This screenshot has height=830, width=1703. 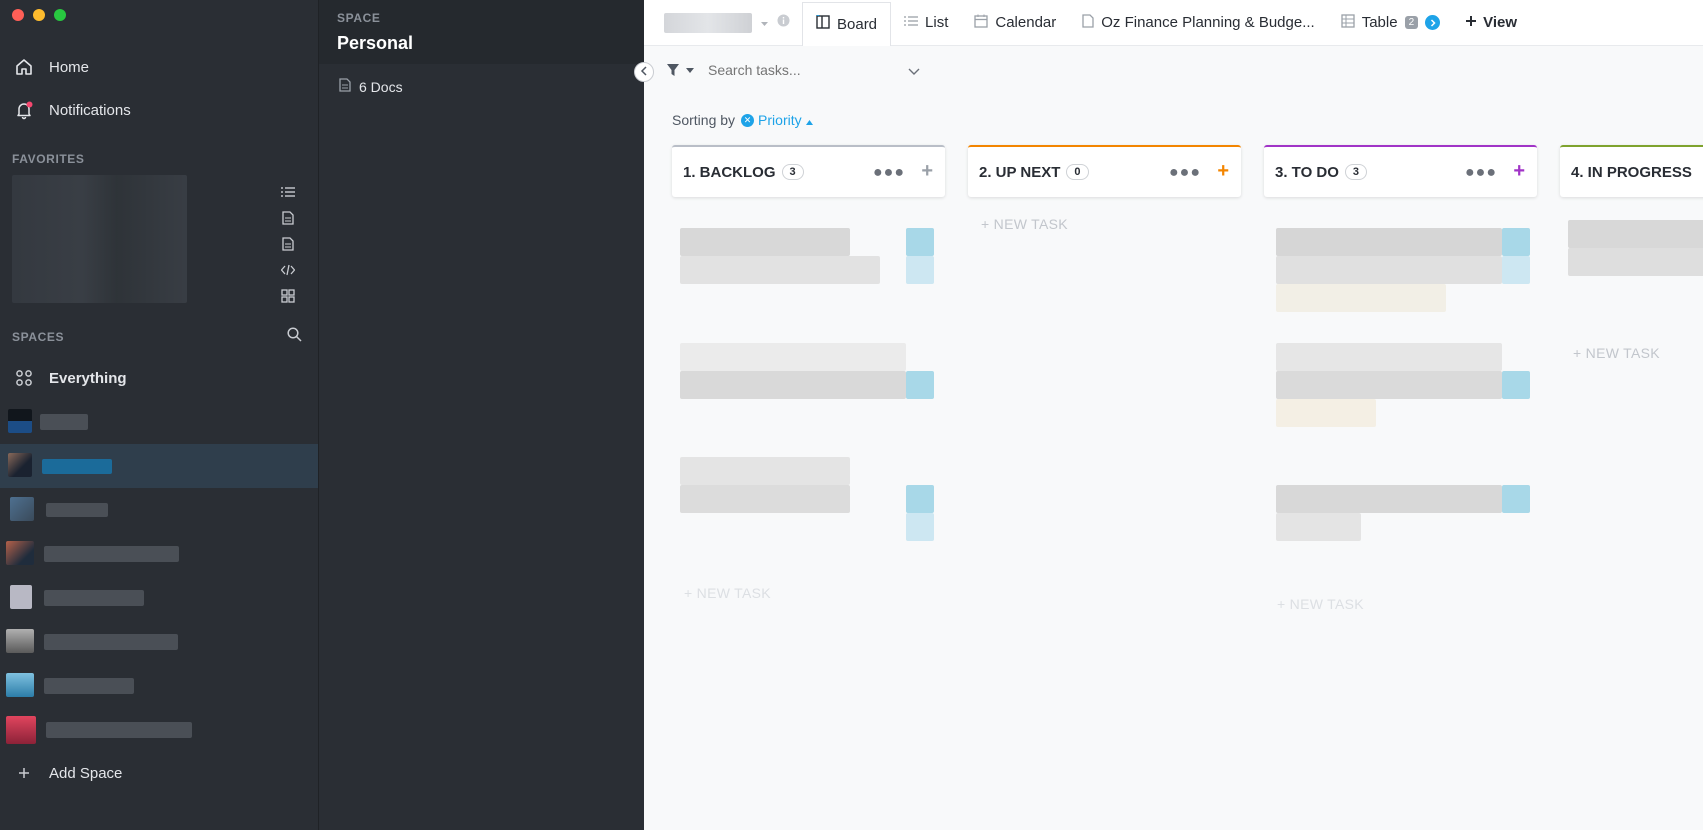 I want to click on chevron-right-icon, so click(x=1433, y=22).